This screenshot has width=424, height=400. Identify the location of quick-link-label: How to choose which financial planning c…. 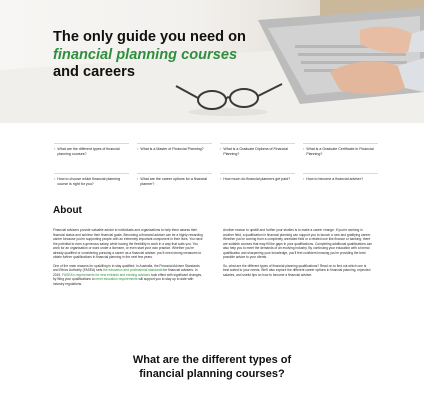
(89, 181).